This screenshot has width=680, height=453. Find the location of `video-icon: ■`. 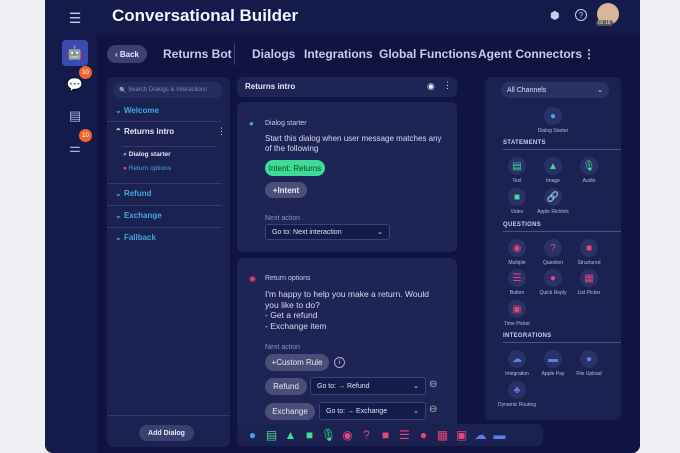

video-icon: ■ is located at coordinates (309, 435).